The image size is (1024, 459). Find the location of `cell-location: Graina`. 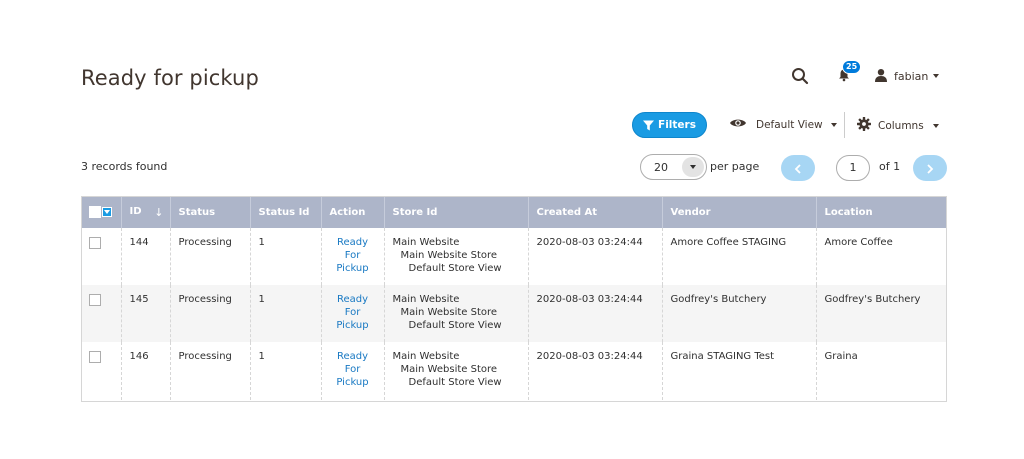

cell-location: Graina is located at coordinates (881, 371).